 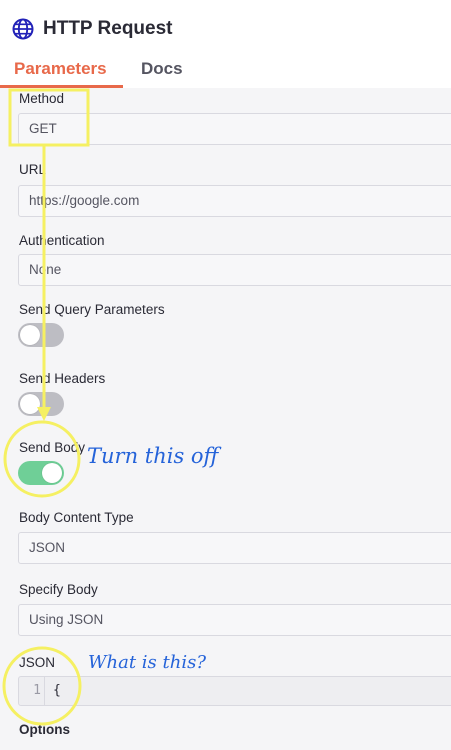 What do you see at coordinates (33, 169) in the screenshot?
I see `url-label: URL` at bounding box center [33, 169].